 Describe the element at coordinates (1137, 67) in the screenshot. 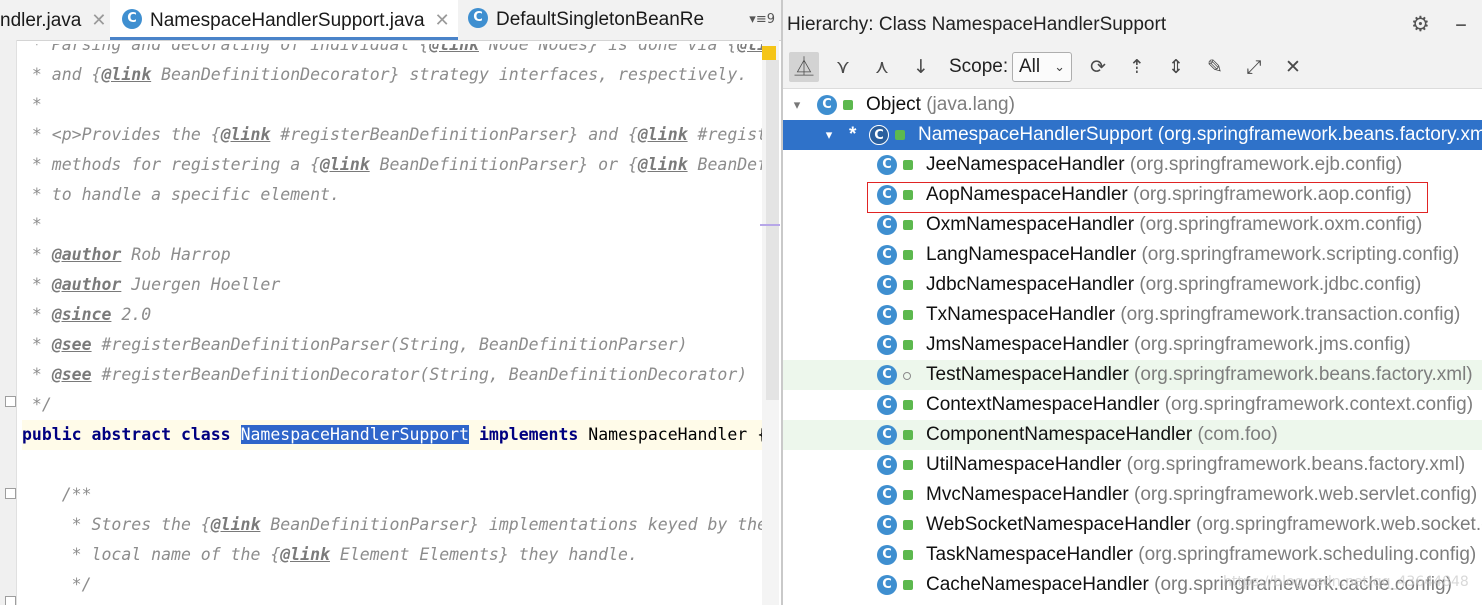

I see `export-icon: ⇡` at that location.